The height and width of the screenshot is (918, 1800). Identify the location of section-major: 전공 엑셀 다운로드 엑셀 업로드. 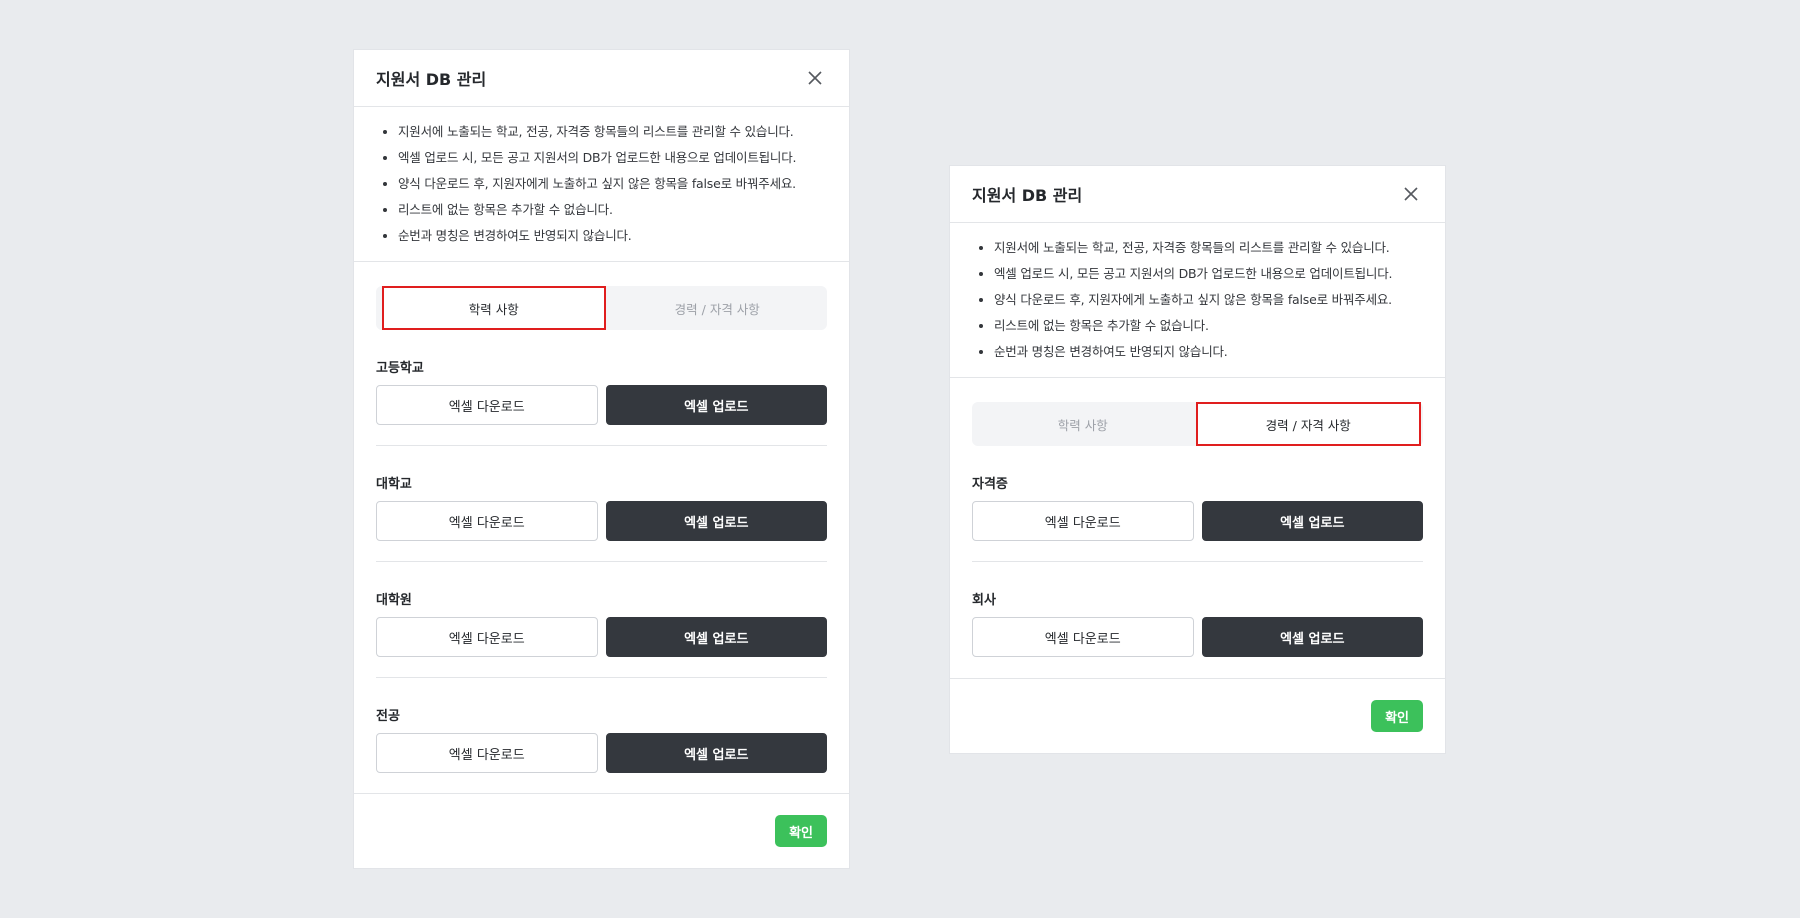
(601, 725).